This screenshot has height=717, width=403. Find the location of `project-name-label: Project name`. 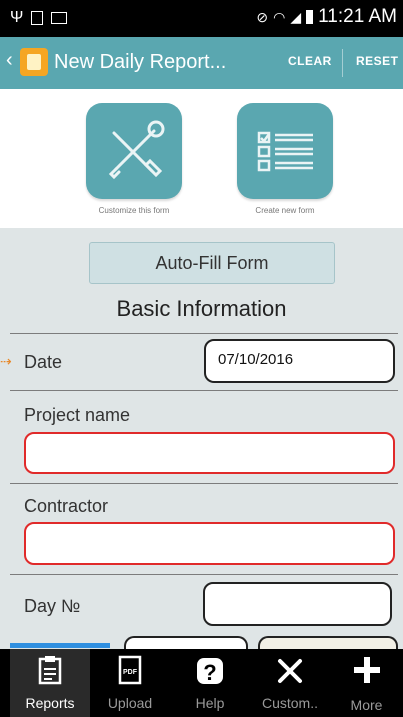

project-name-label: Project name is located at coordinates (77, 415).